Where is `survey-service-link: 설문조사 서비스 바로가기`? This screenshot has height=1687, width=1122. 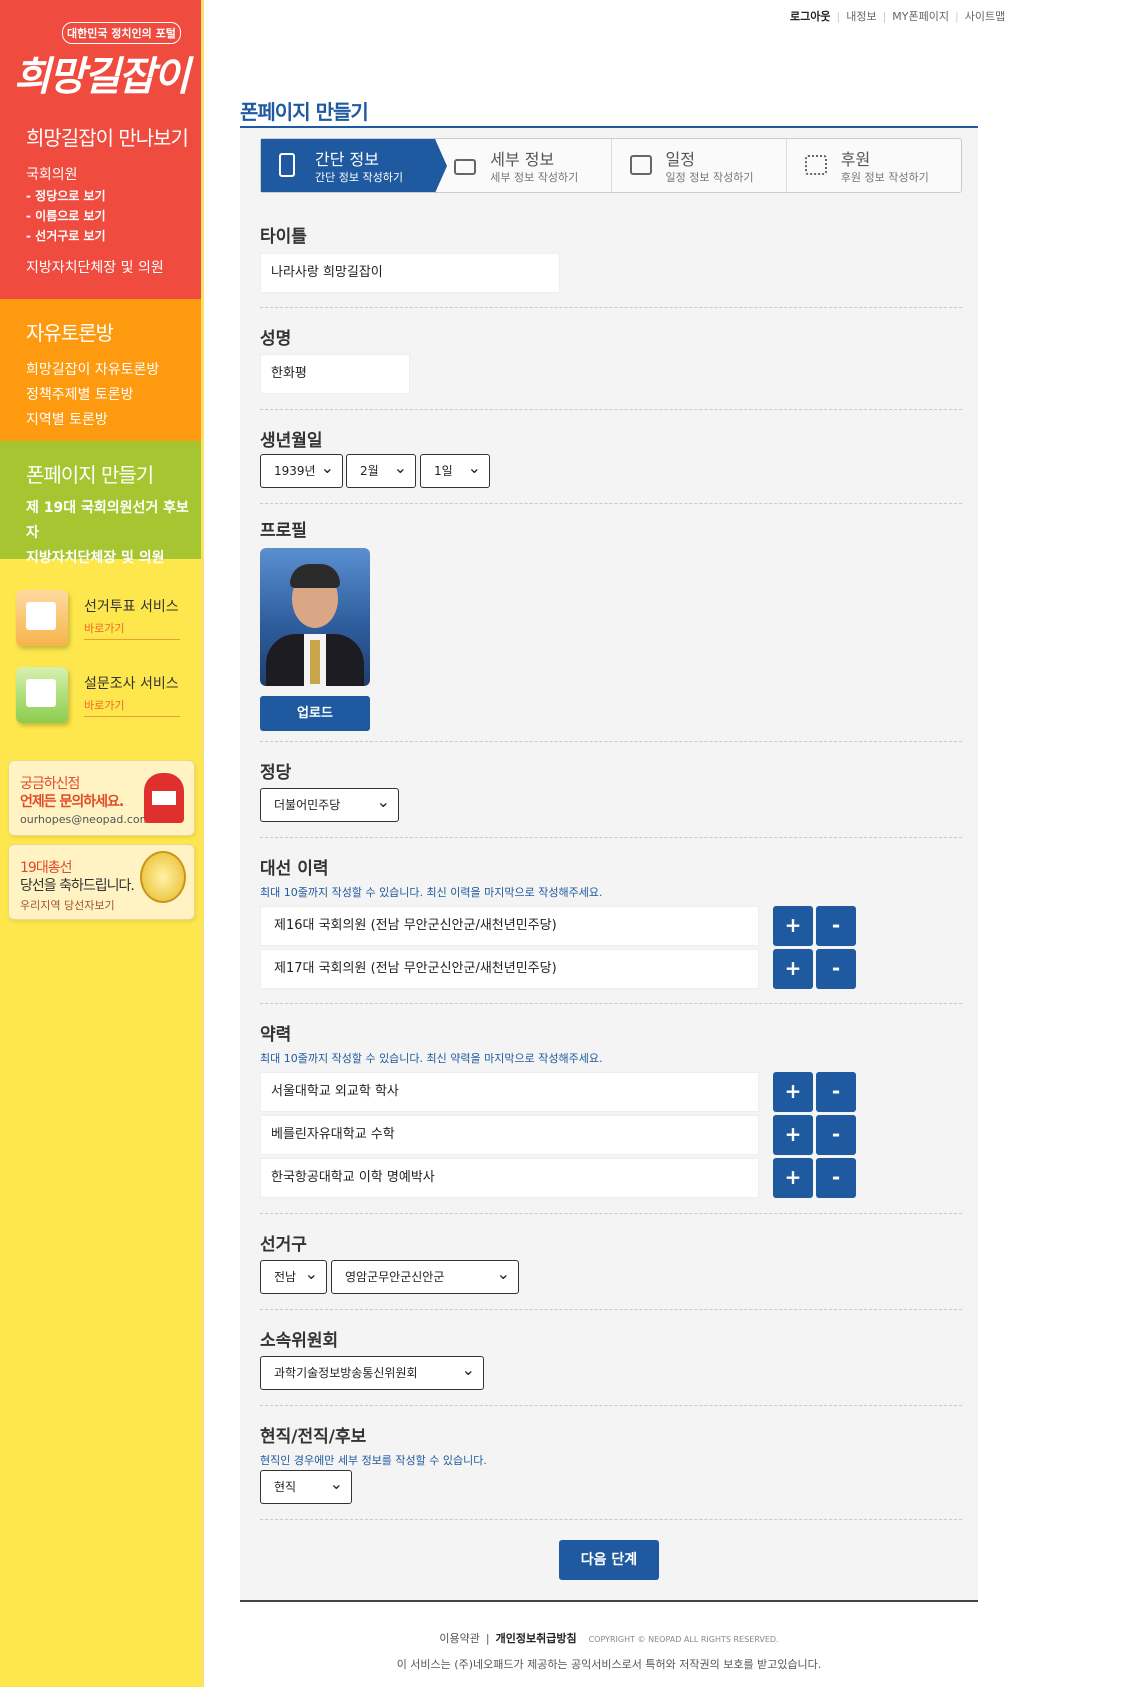 survey-service-link: 설문조사 서비스 바로가기 is located at coordinates (101, 699).